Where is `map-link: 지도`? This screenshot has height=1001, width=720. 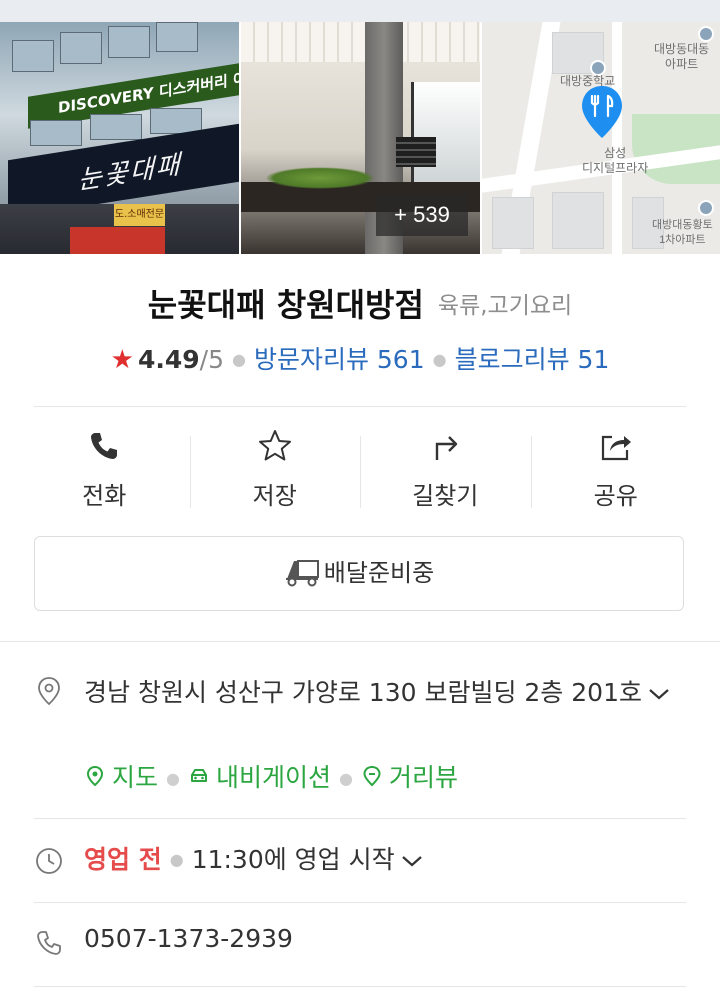
map-link: 지도 is located at coordinates (121, 776).